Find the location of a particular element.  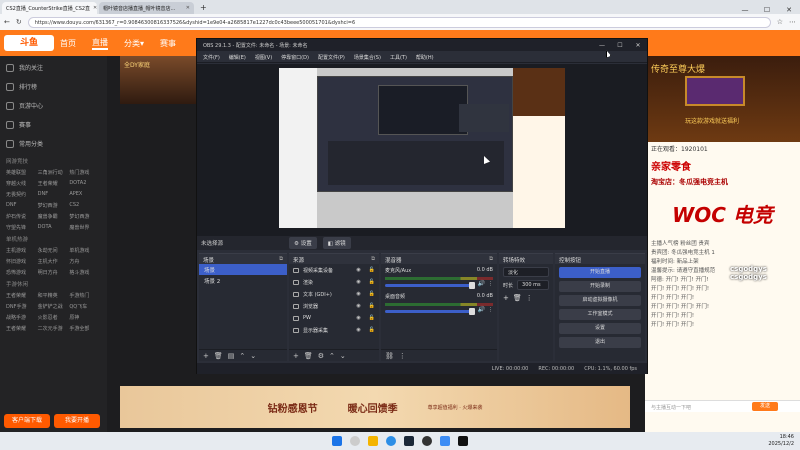

scene-item: 场景 is located at coordinates (243, 269).